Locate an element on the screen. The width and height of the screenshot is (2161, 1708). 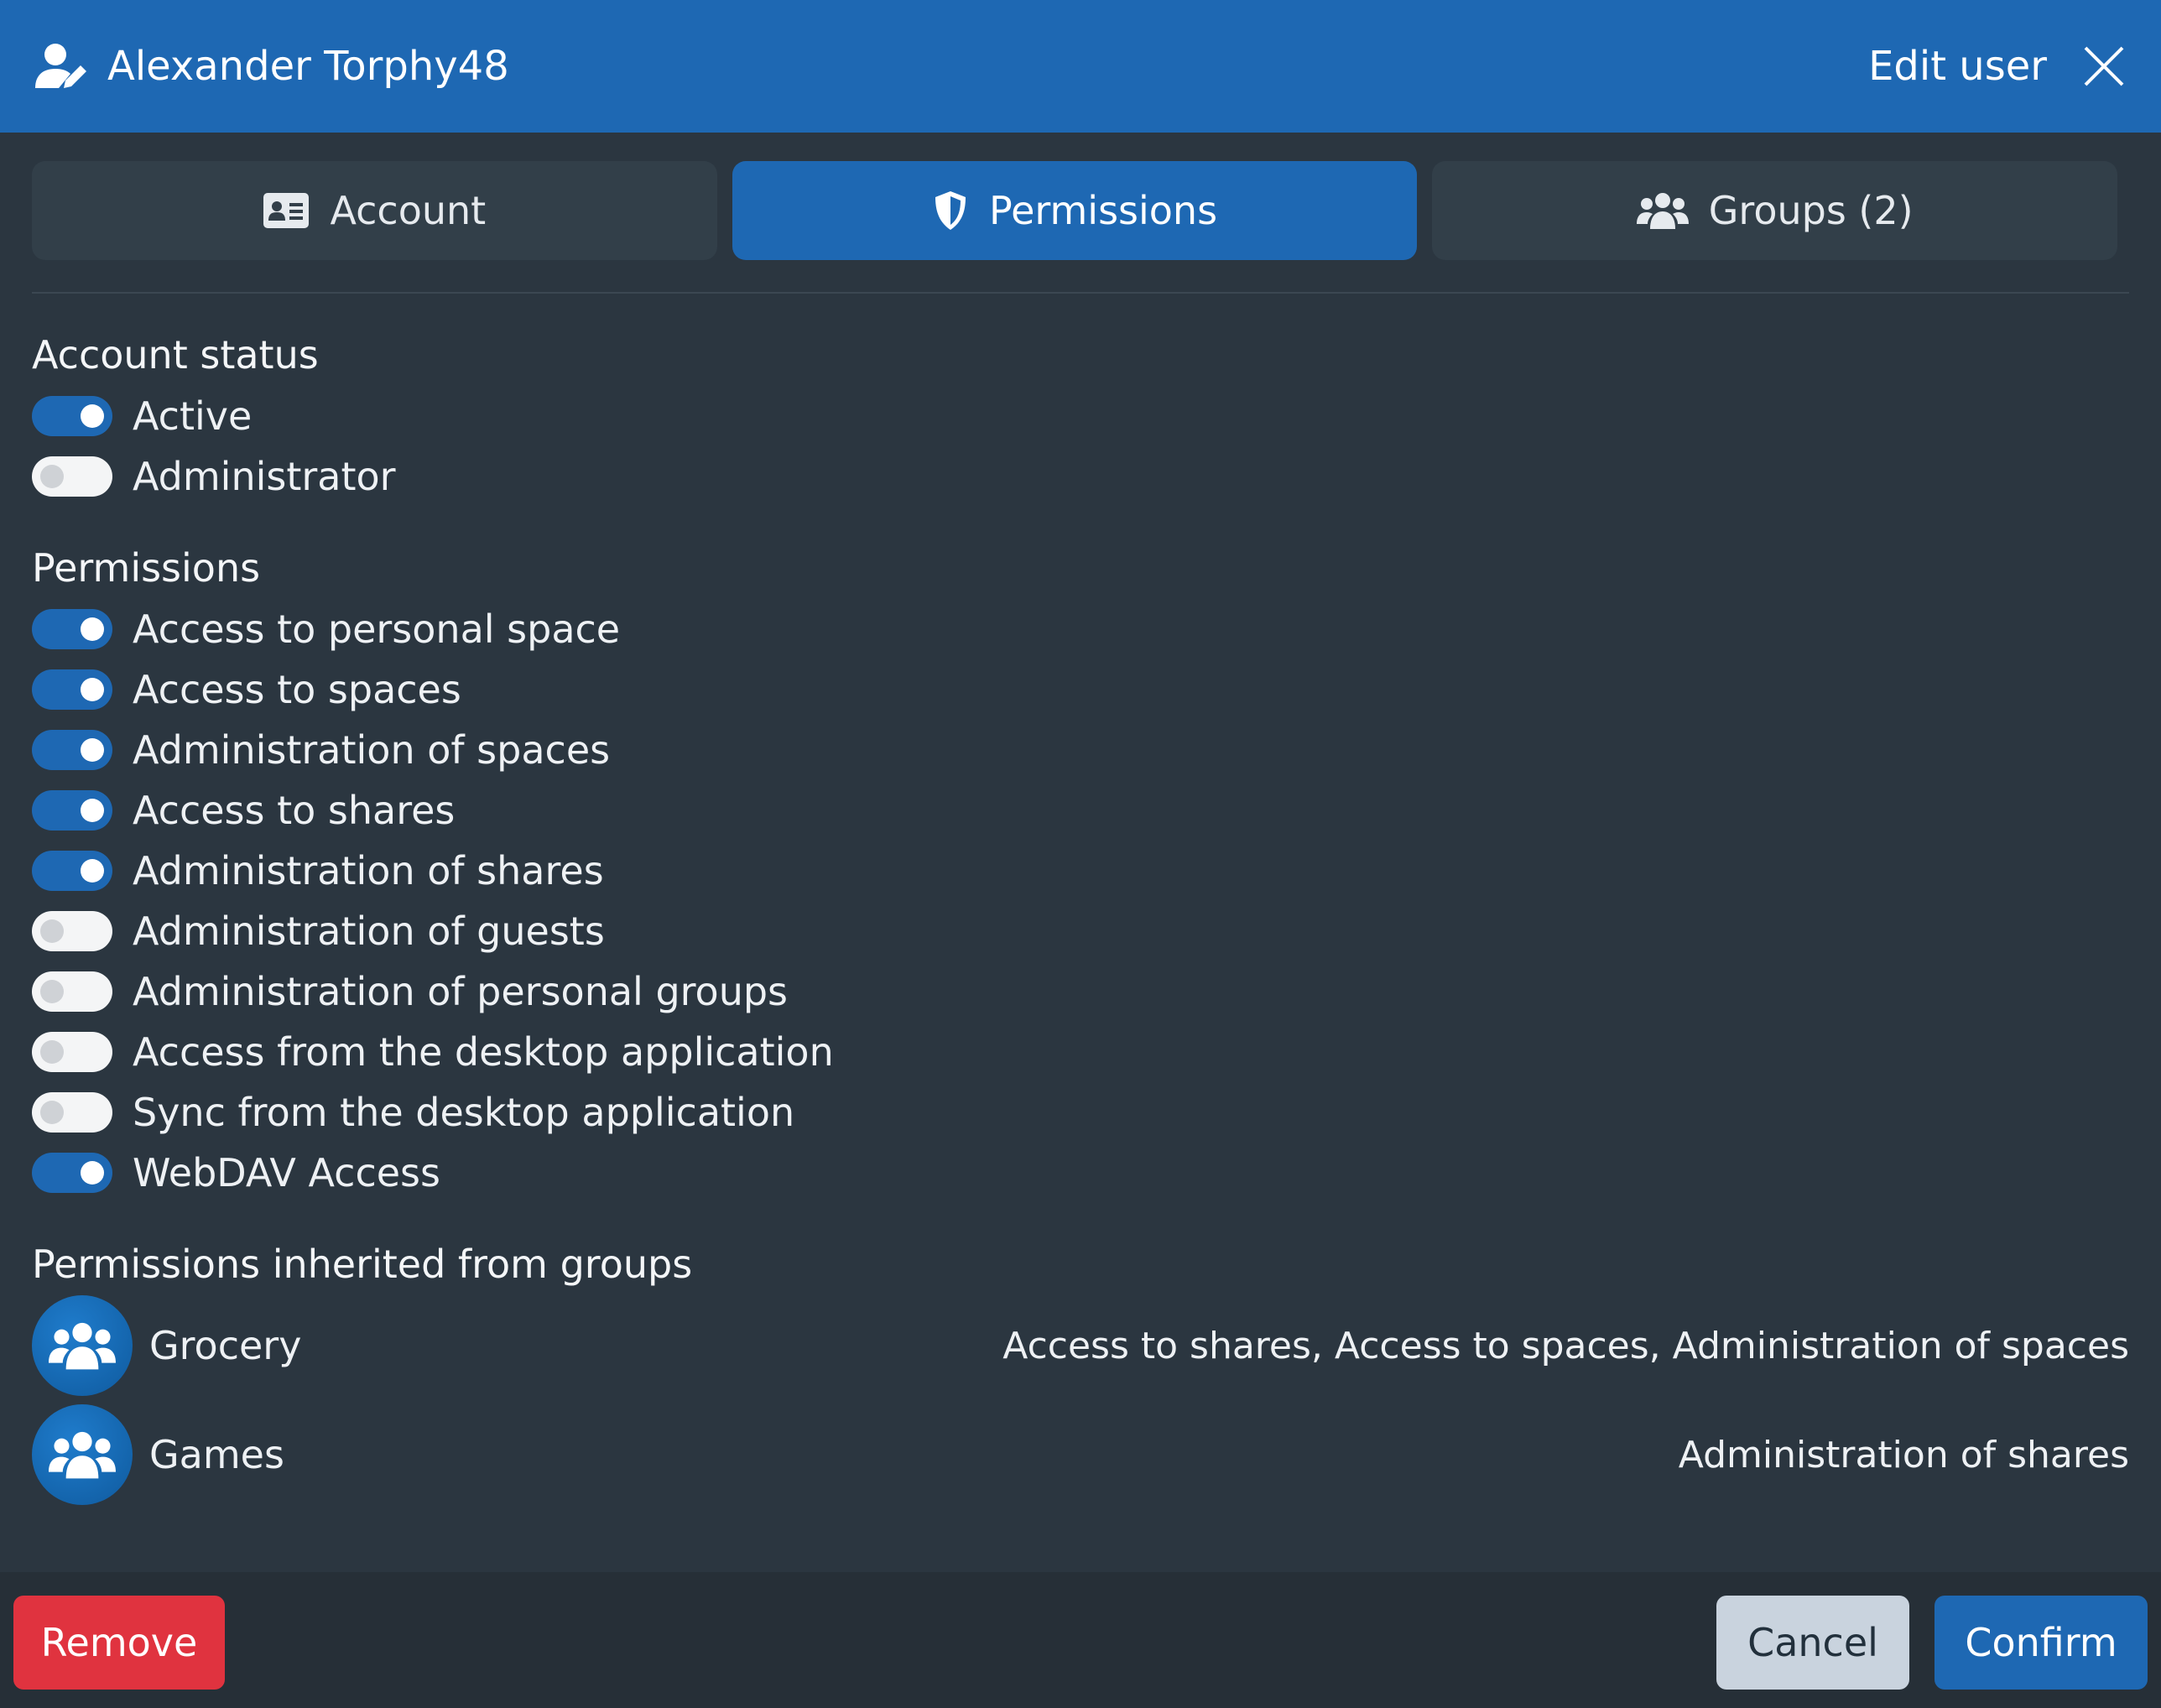
toggle-row-webdav: WebDAV Access is located at coordinates (236, 1173).